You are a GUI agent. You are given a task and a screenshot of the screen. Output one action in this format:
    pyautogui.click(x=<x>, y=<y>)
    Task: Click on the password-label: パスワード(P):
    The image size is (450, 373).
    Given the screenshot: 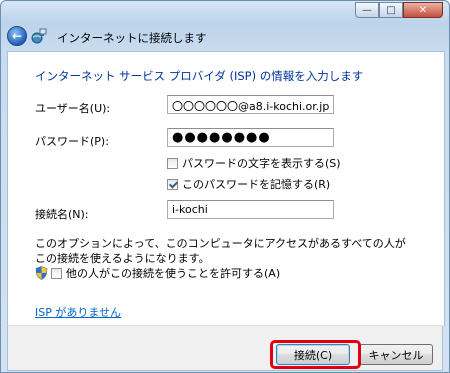 What is the action you would take?
    pyautogui.click(x=72, y=141)
    